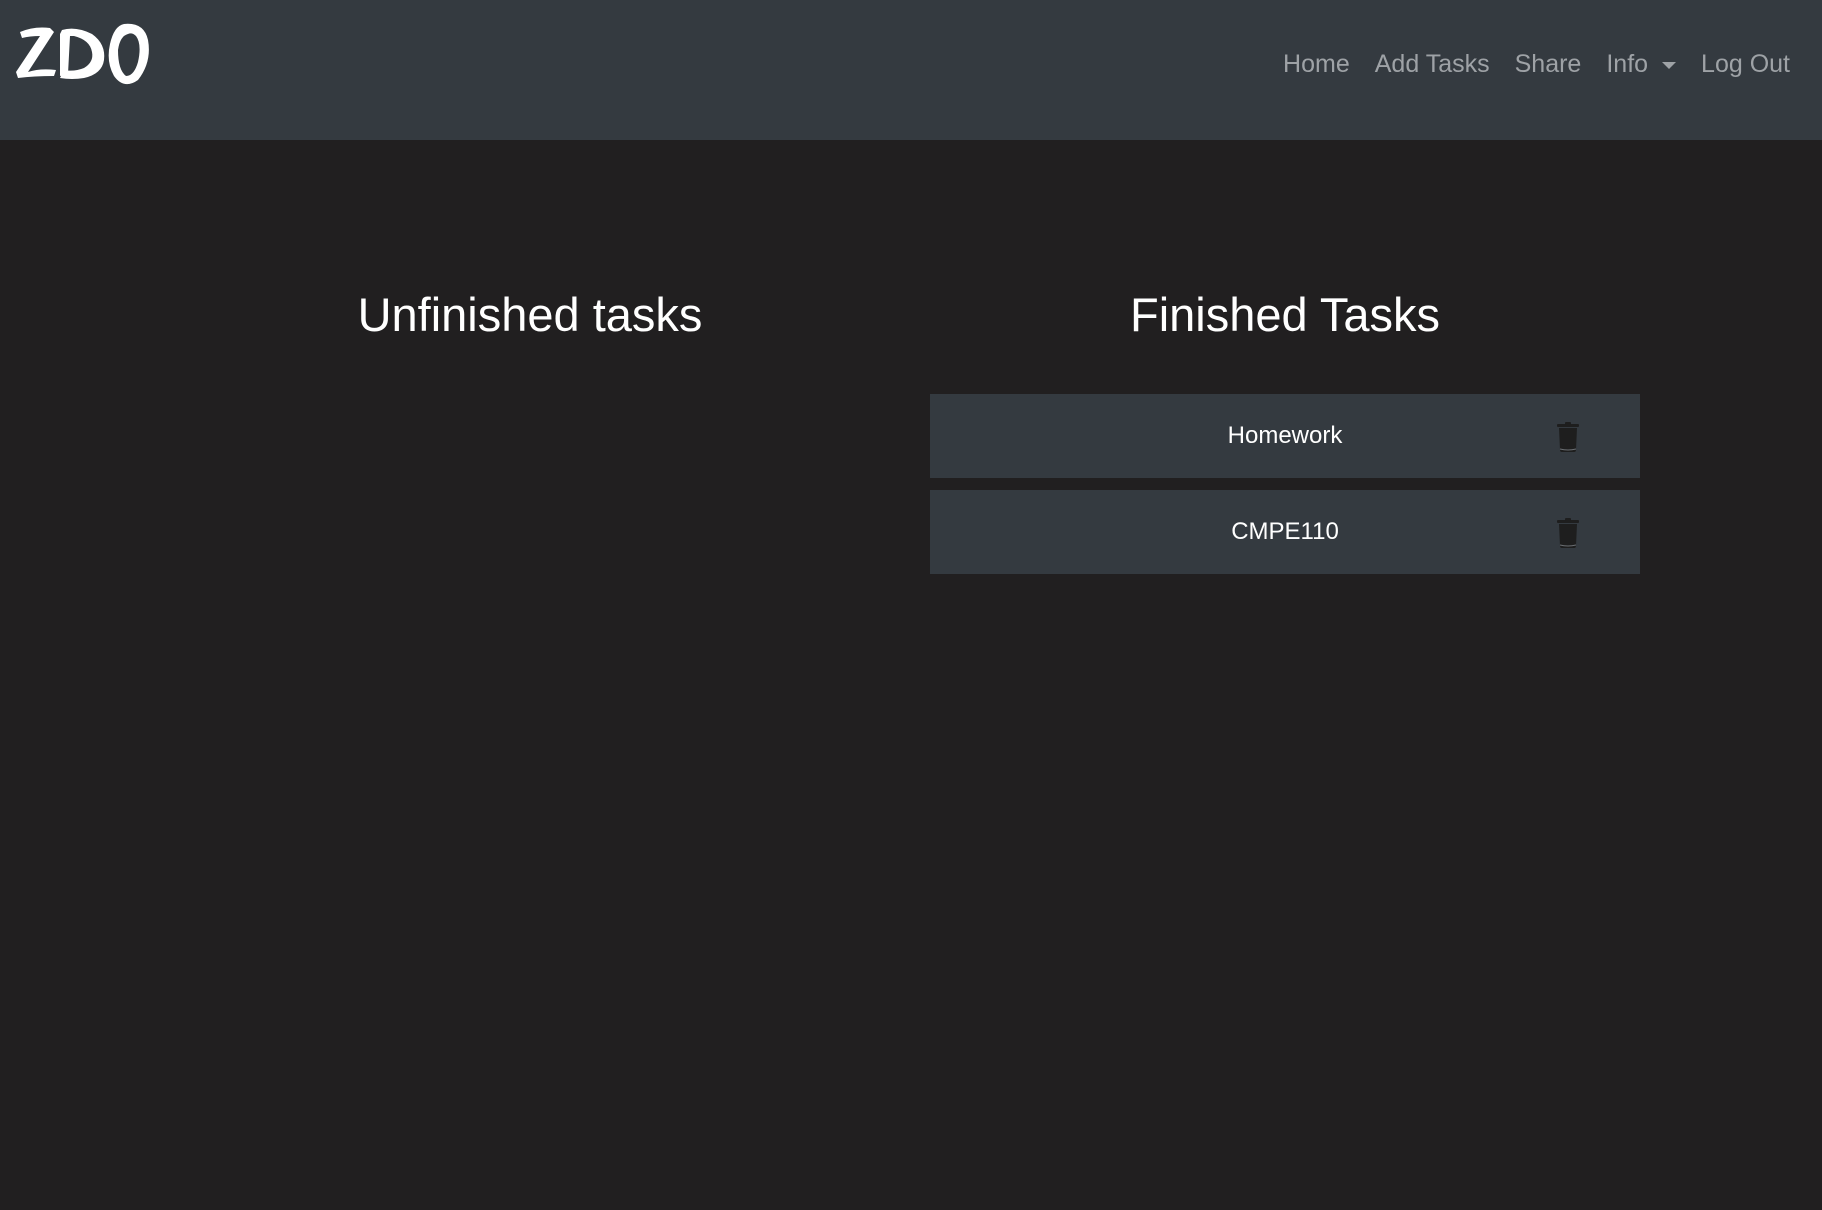  What do you see at coordinates (1627, 63) in the screenshot?
I see `nav-info-label: Info` at bounding box center [1627, 63].